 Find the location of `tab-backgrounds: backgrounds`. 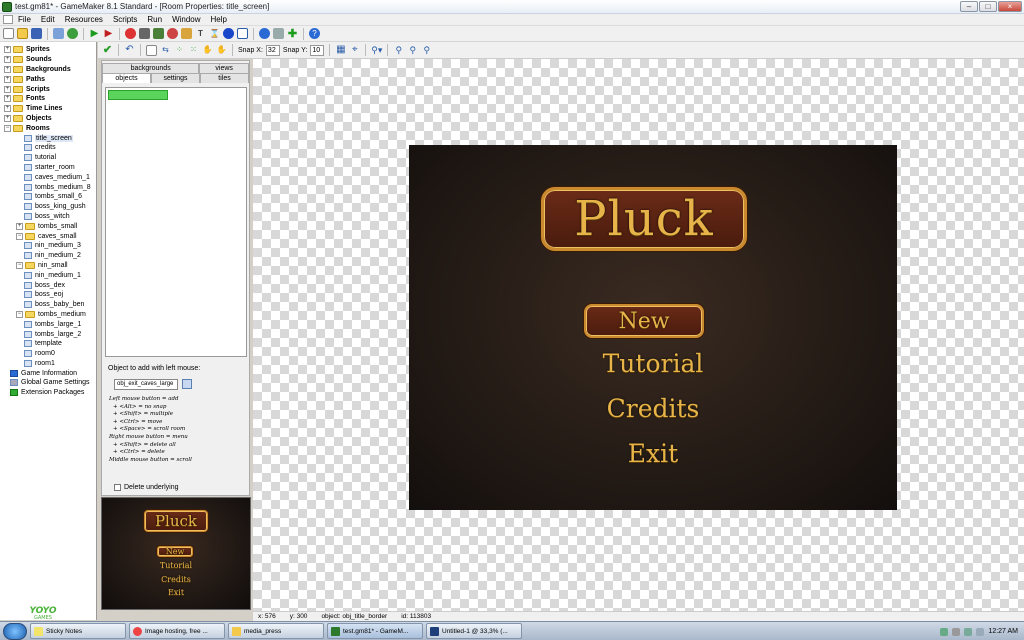

tab-backgrounds: backgrounds is located at coordinates (151, 68).